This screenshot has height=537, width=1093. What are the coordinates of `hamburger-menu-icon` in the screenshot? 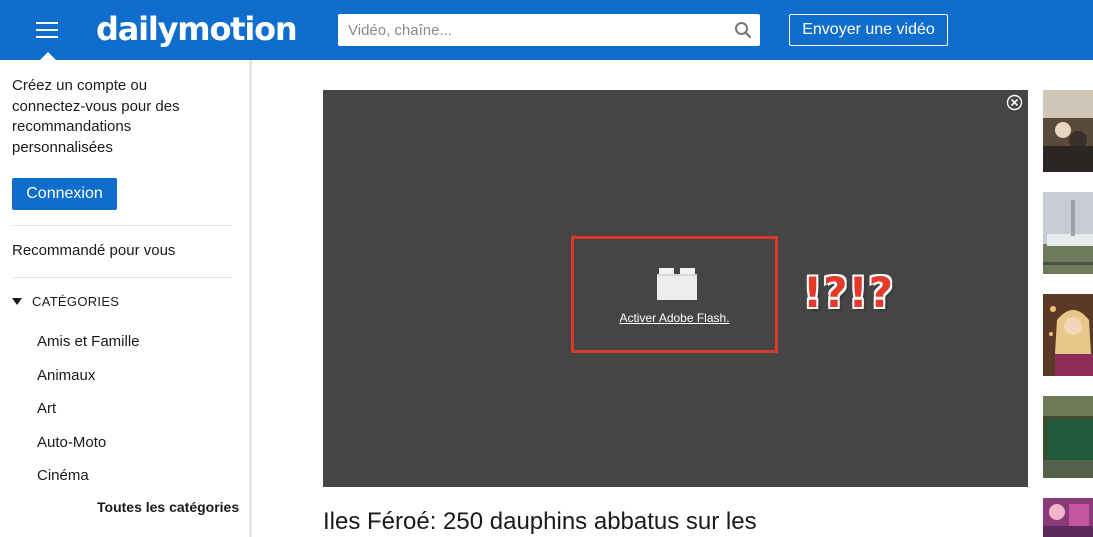 It's located at (47, 29).